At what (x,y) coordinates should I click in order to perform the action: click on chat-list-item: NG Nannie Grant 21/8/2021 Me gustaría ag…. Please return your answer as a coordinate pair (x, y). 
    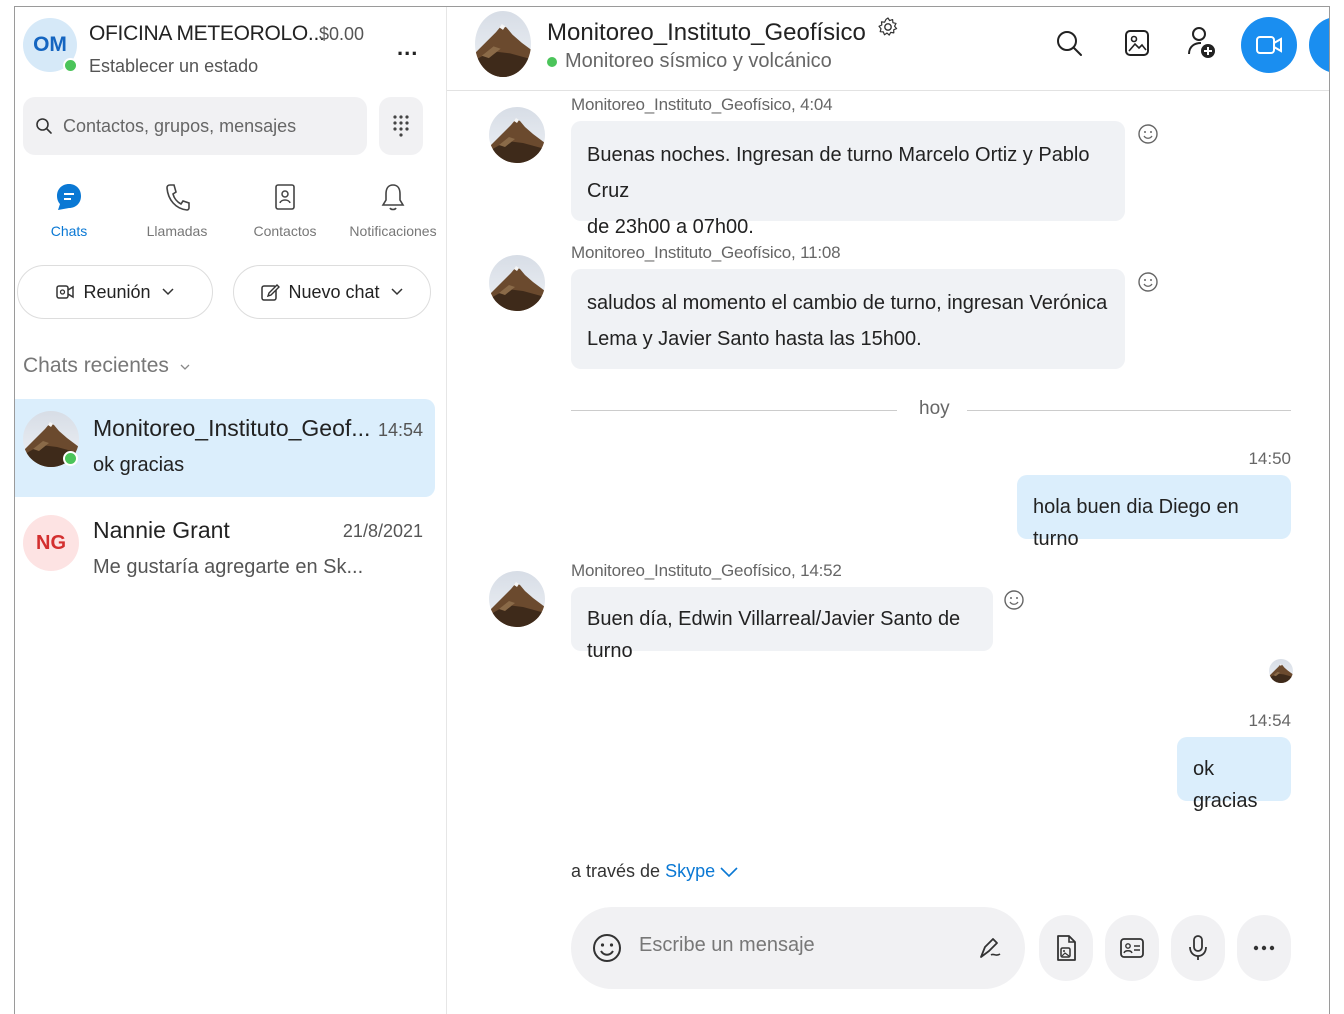
    Looking at the image, I should click on (225, 552).